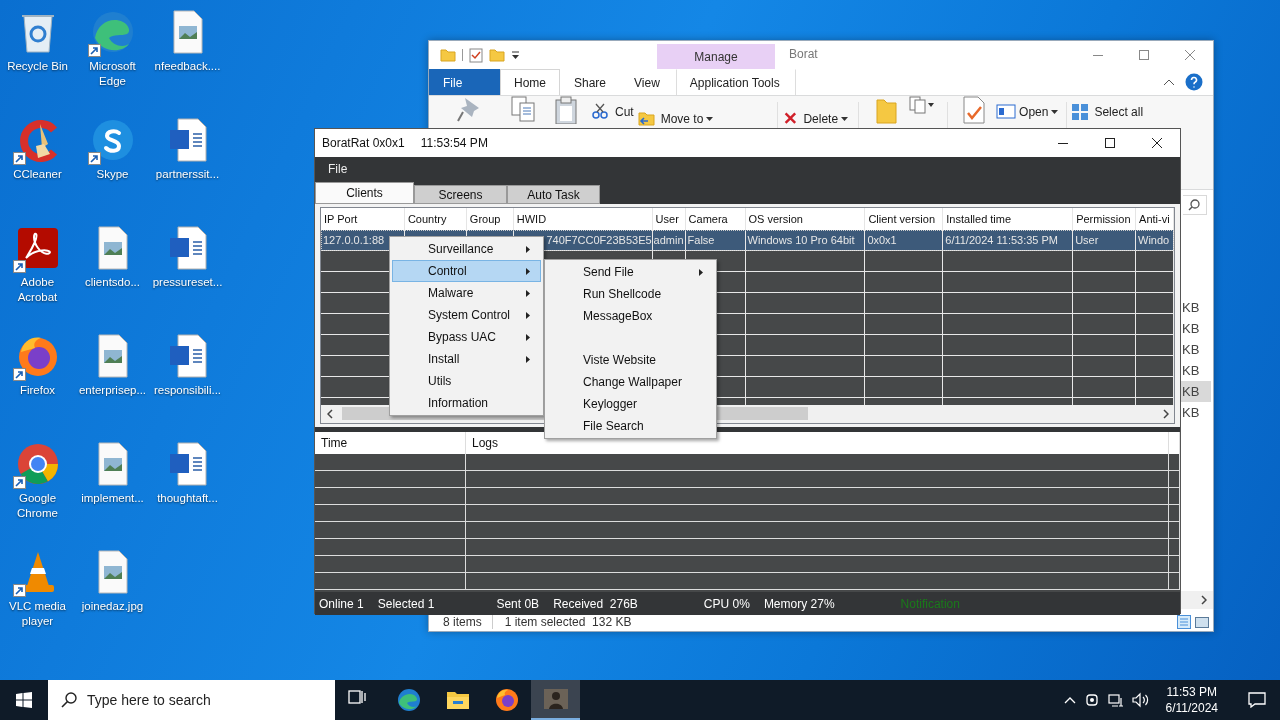 Image resolution: width=1280 pixels, height=720 pixels. Describe the element at coordinates (599, 240) in the screenshot. I see `table-cell: 740F7CC0F23B53E5` at that location.